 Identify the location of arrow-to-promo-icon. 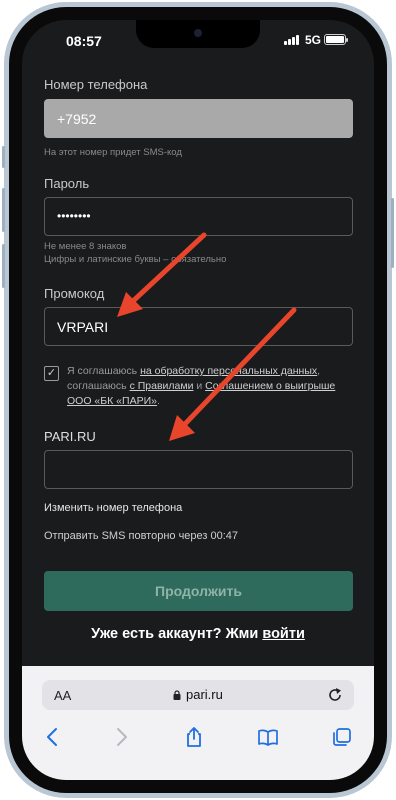
(162, 274).